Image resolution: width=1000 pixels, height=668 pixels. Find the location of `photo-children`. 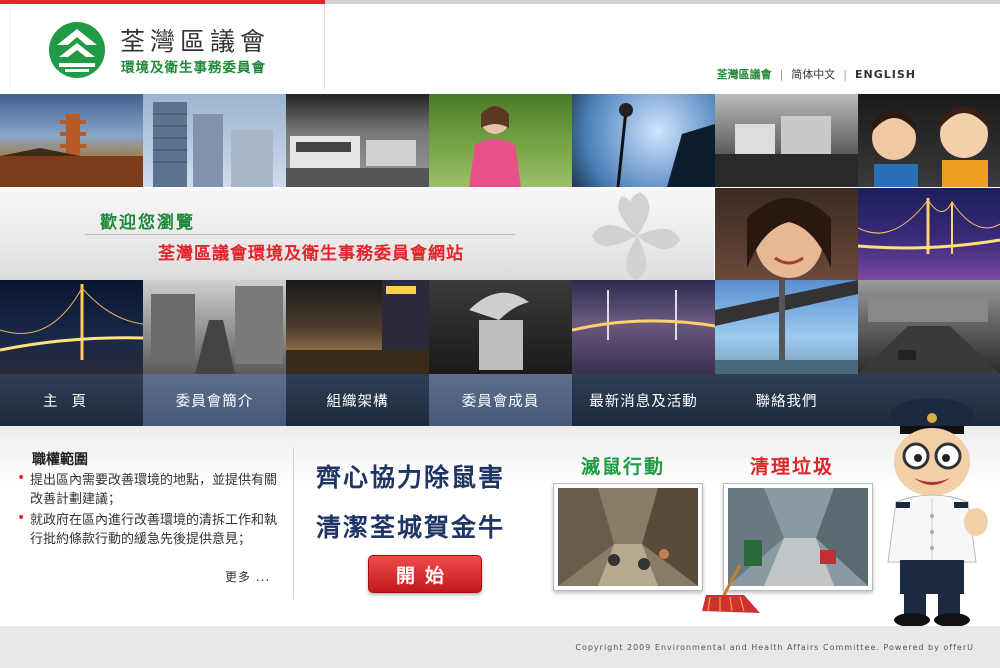

photo-children is located at coordinates (929, 140).